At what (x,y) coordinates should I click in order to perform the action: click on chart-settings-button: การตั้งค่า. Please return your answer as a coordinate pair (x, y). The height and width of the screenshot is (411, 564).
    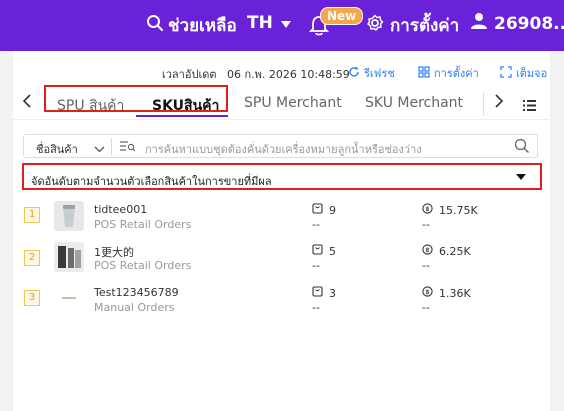
    Looking at the image, I should click on (448, 73).